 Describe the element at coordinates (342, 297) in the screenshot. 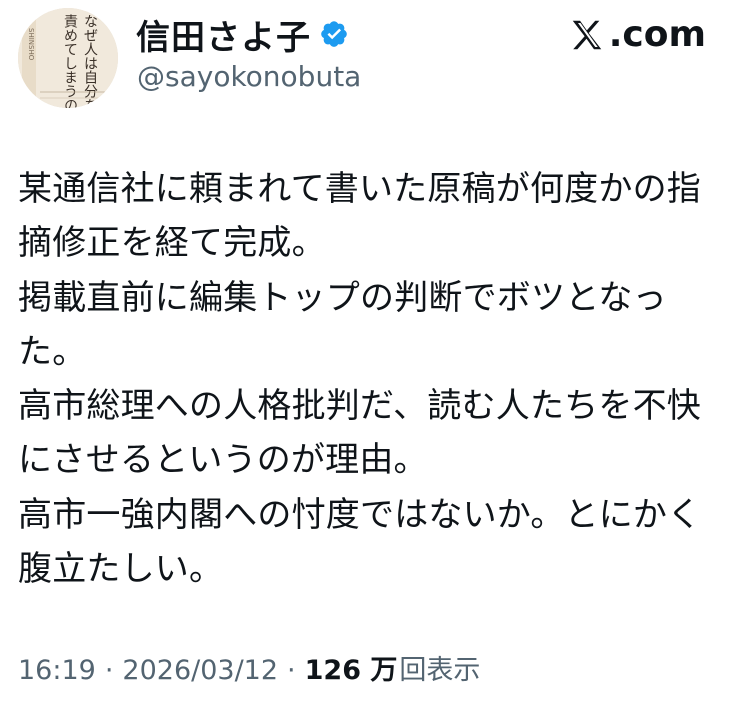

I see `tweet-text-line: 掲載直前に編集トップの判断でボツとなっ` at that location.